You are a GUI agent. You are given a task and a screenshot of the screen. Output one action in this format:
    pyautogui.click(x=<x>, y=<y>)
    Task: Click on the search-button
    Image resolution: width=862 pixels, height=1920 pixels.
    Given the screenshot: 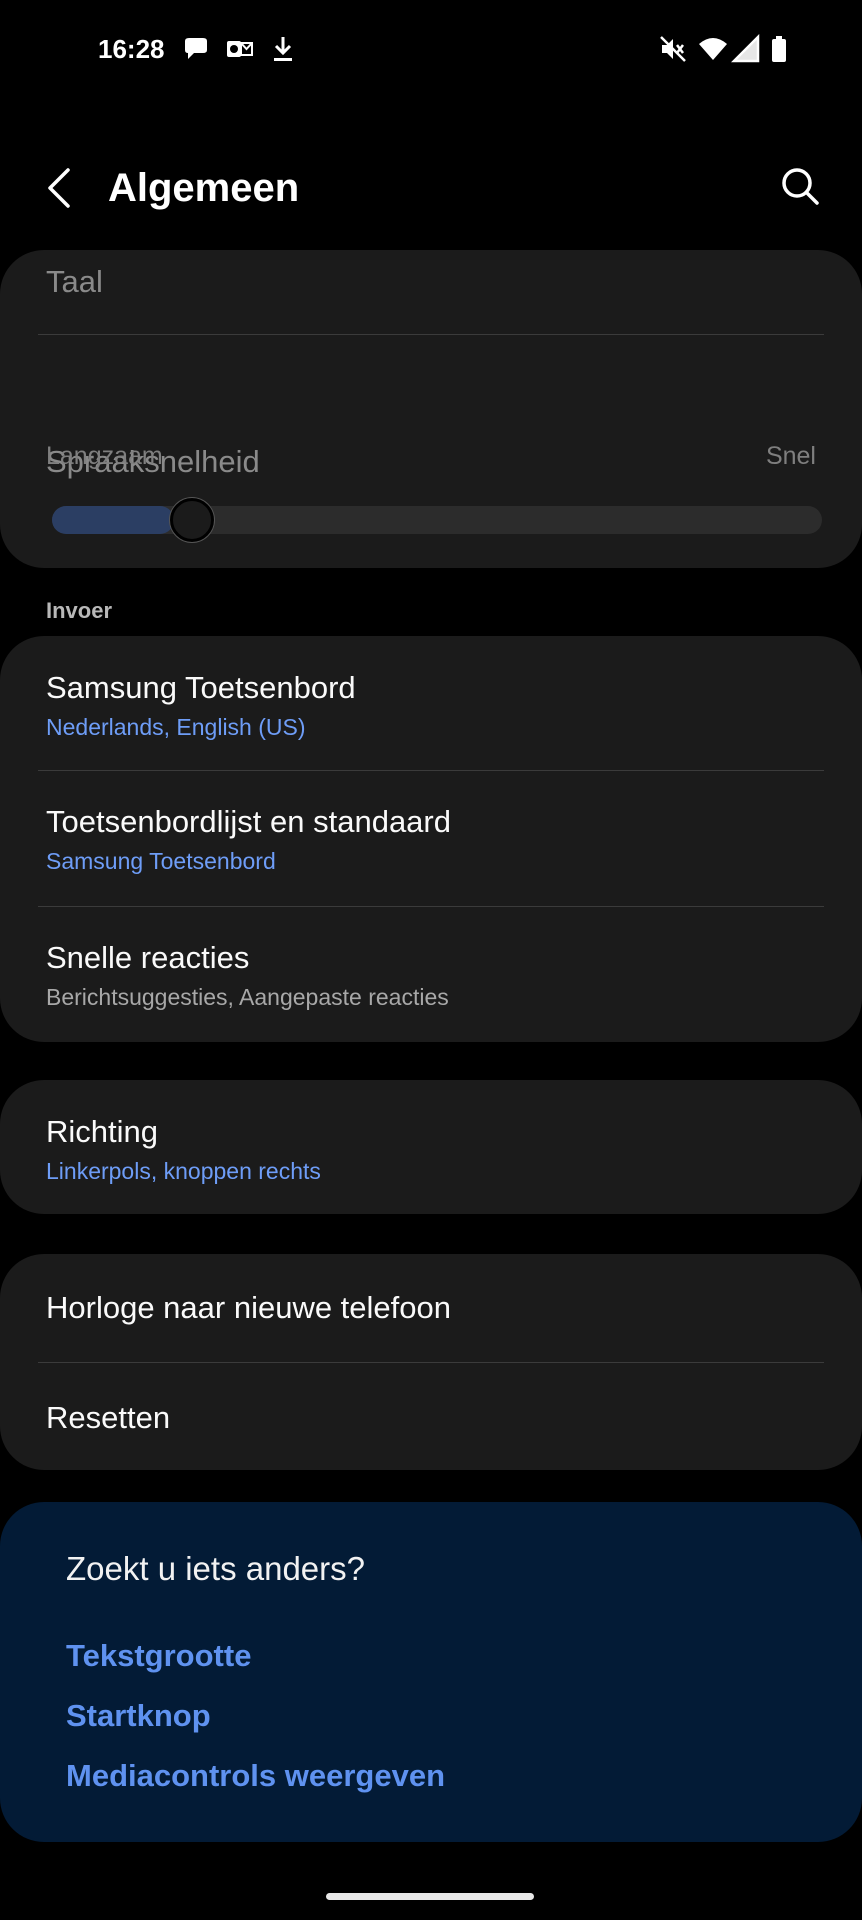 What is the action you would take?
    pyautogui.click(x=800, y=186)
    